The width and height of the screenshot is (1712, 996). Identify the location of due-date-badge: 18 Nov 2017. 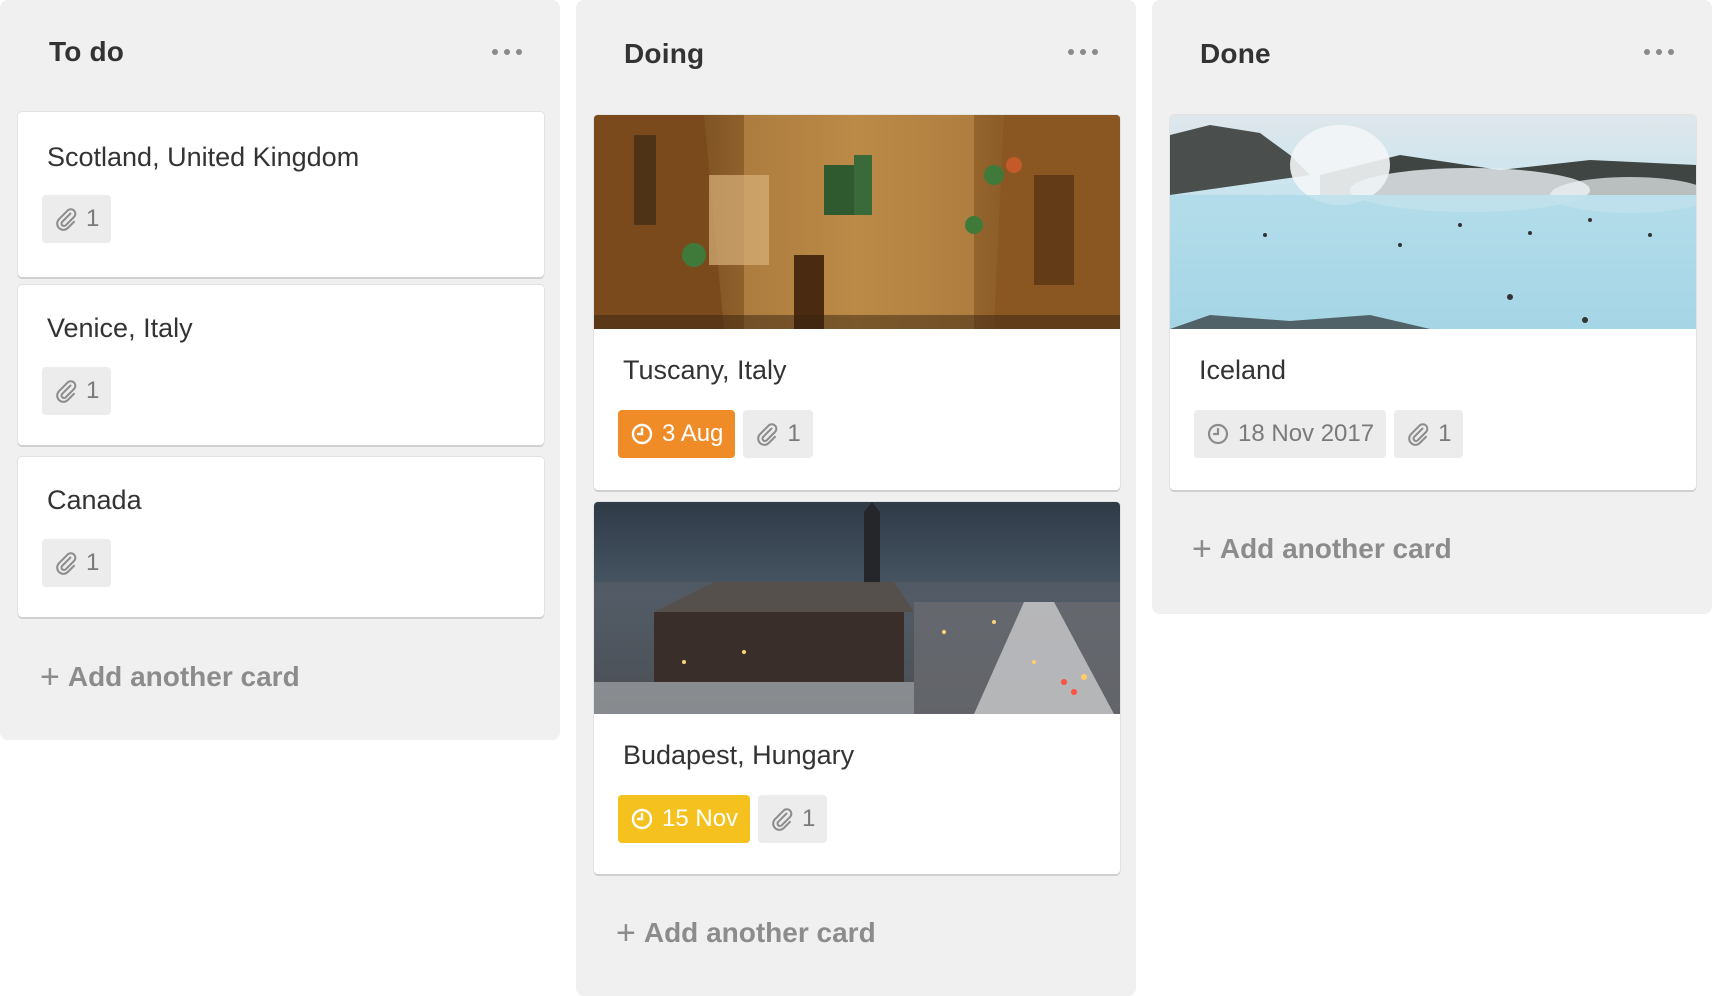
(1290, 434).